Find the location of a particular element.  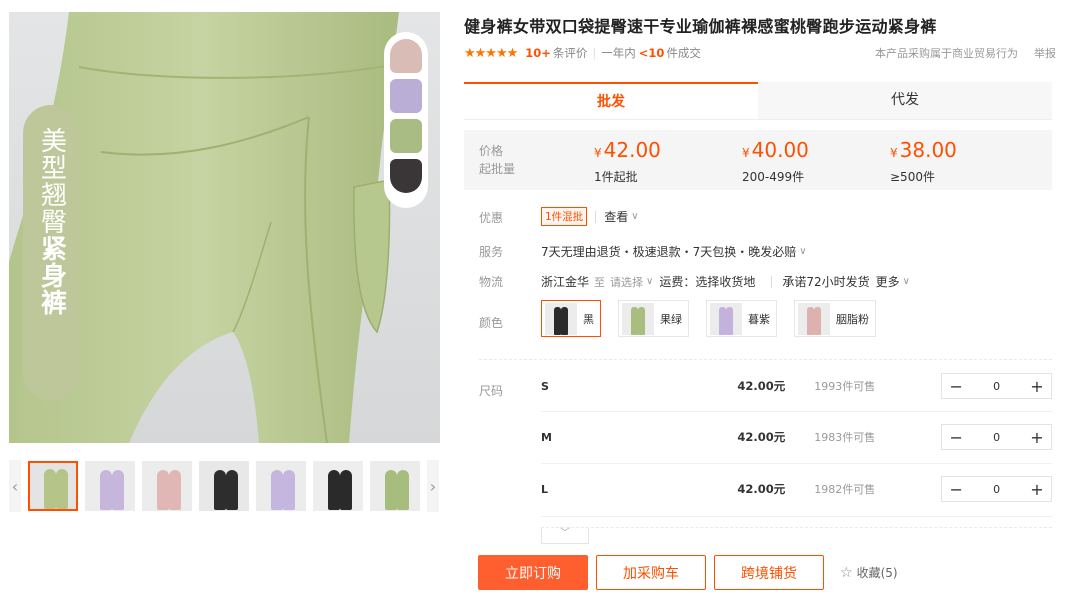

size-name: S is located at coordinates (545, 386).